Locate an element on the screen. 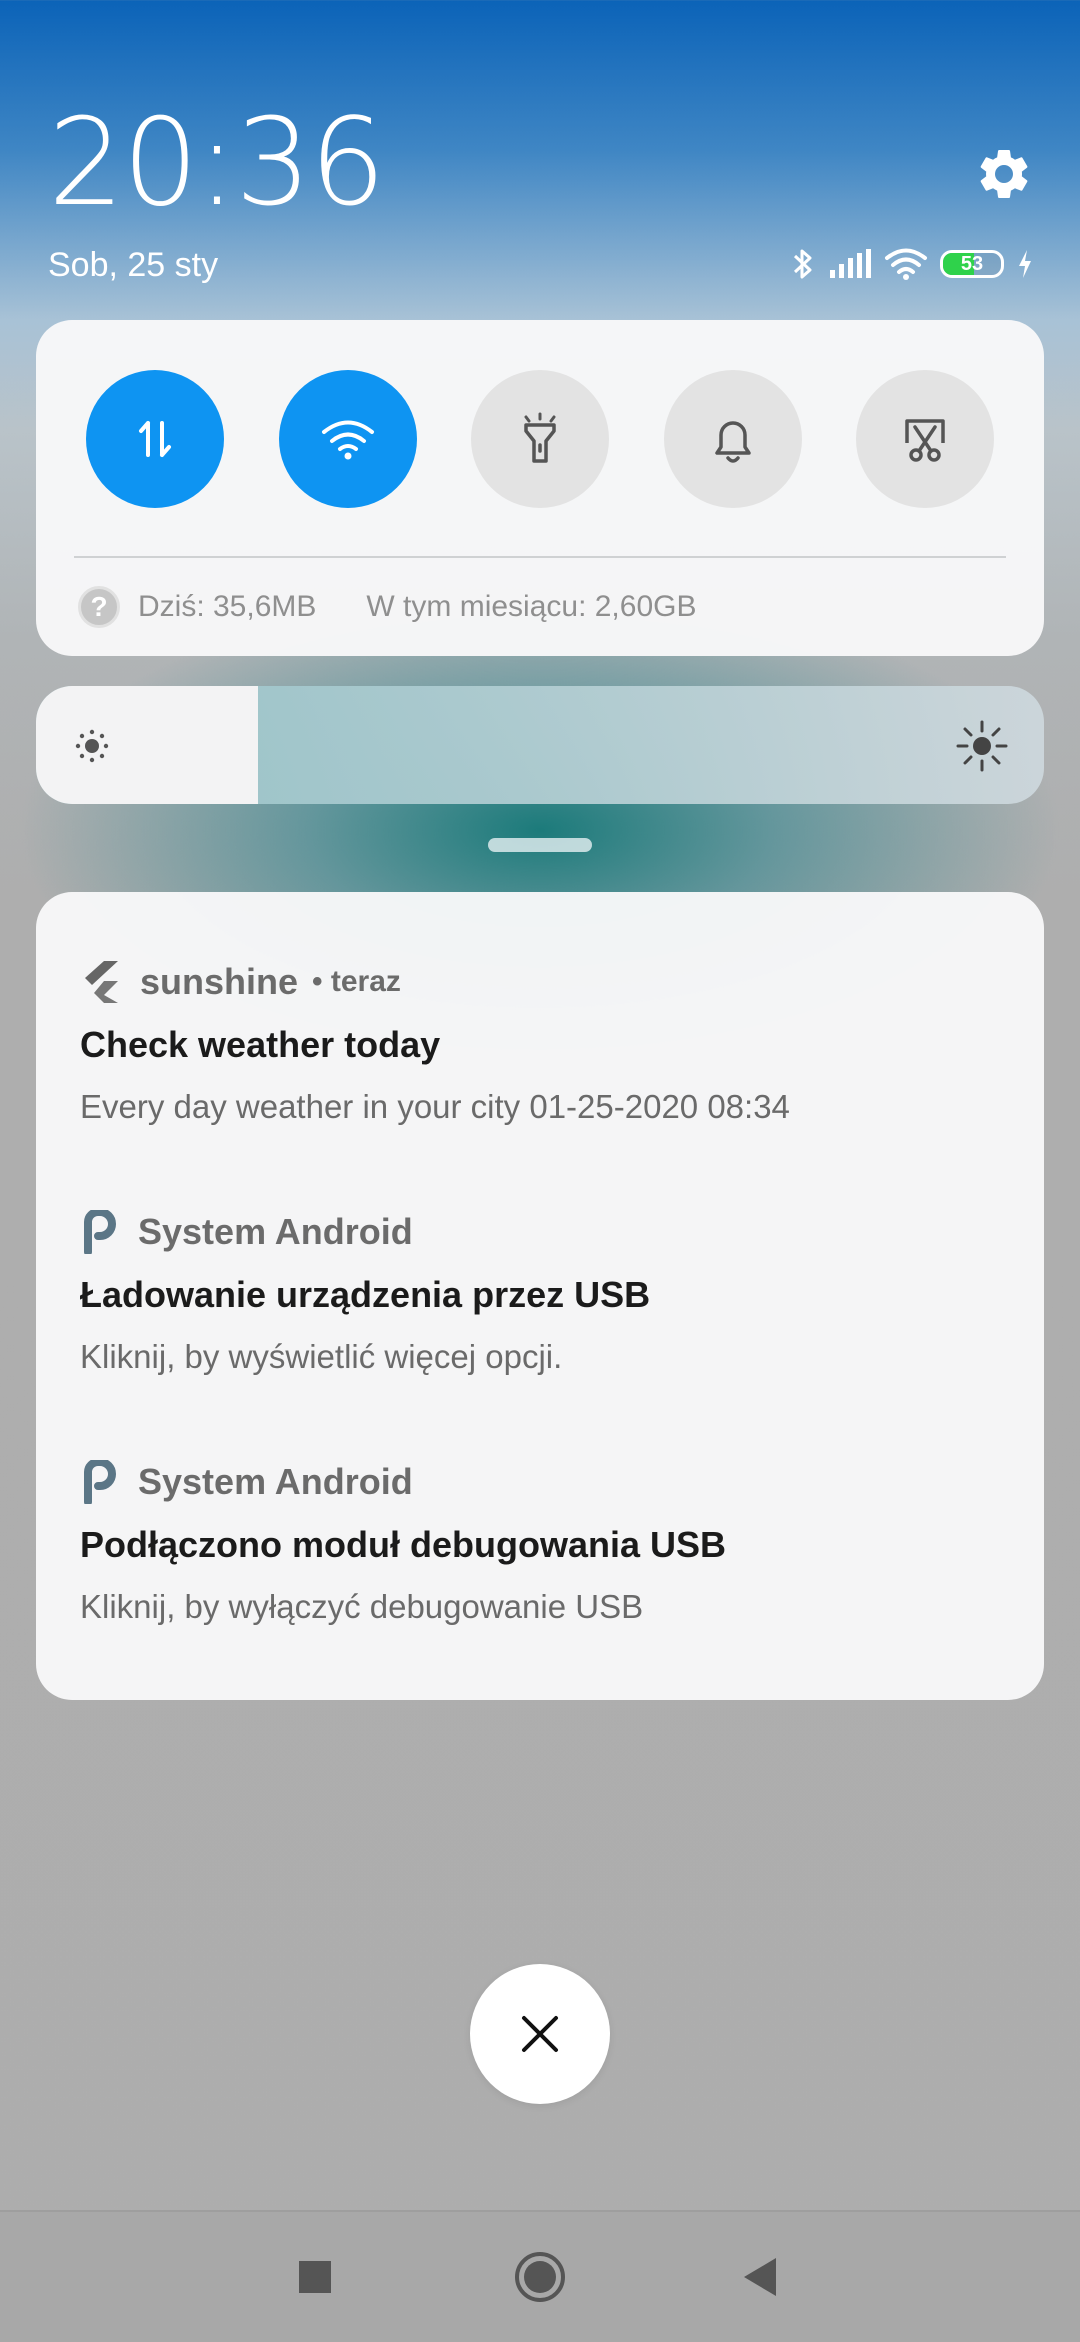 The image size is (1080, 2342). data-arrows-icon is located at coordinates (155, 439).